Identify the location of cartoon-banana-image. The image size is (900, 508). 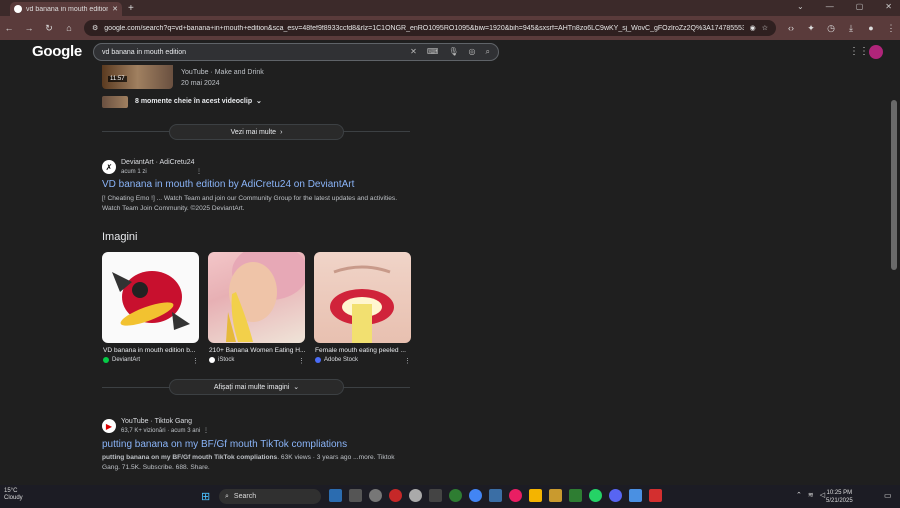
(151, 300).